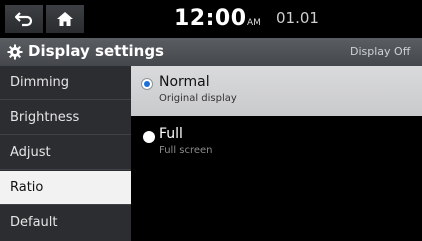 The height and width of the screenshot is (241, 422). What do you see at coordinates (380, 51) in the screenshot?
I see `display-off-button: Display Off` at bounding box center [380, 51].